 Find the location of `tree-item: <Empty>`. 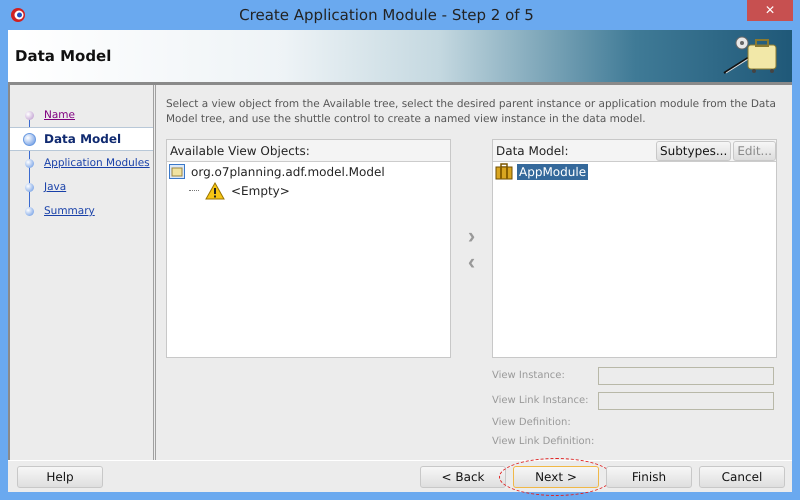

tree-item: <Empty> is located at coordinates (260, 190).